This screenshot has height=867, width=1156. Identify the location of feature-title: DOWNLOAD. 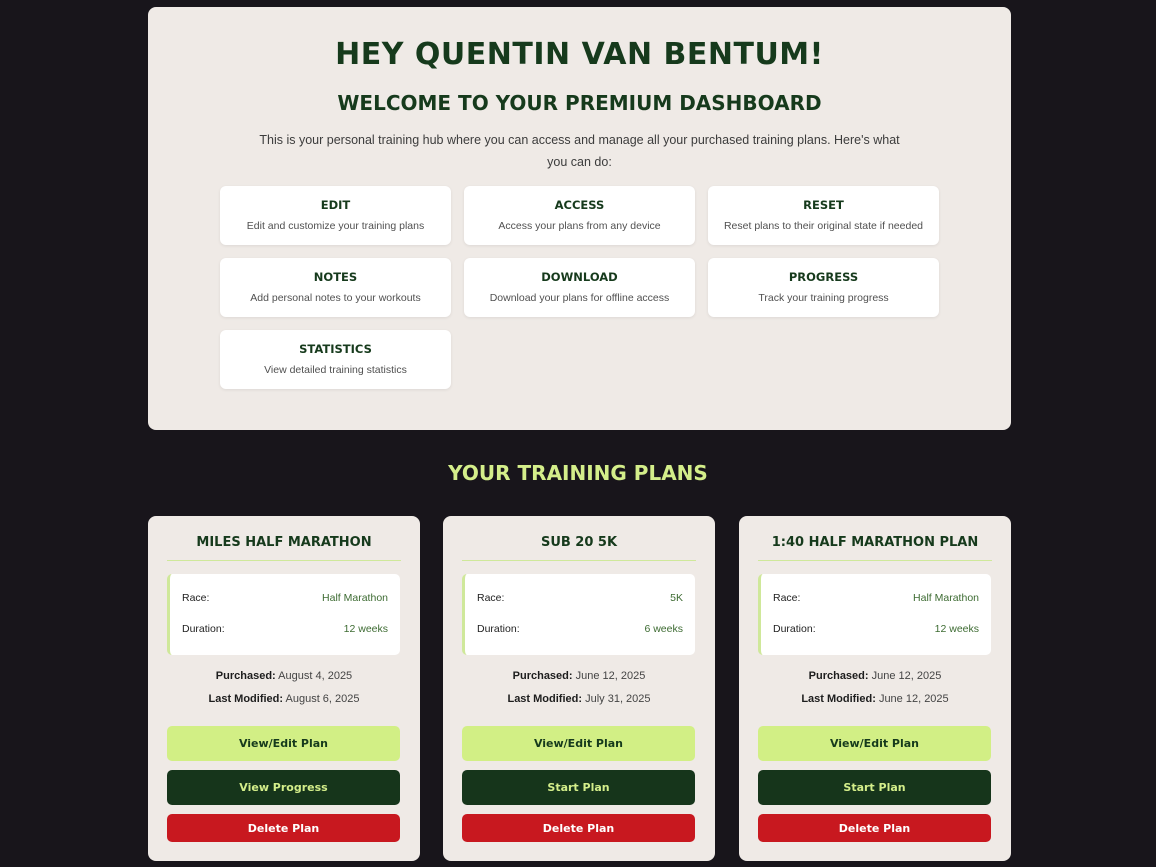
(579, 277).